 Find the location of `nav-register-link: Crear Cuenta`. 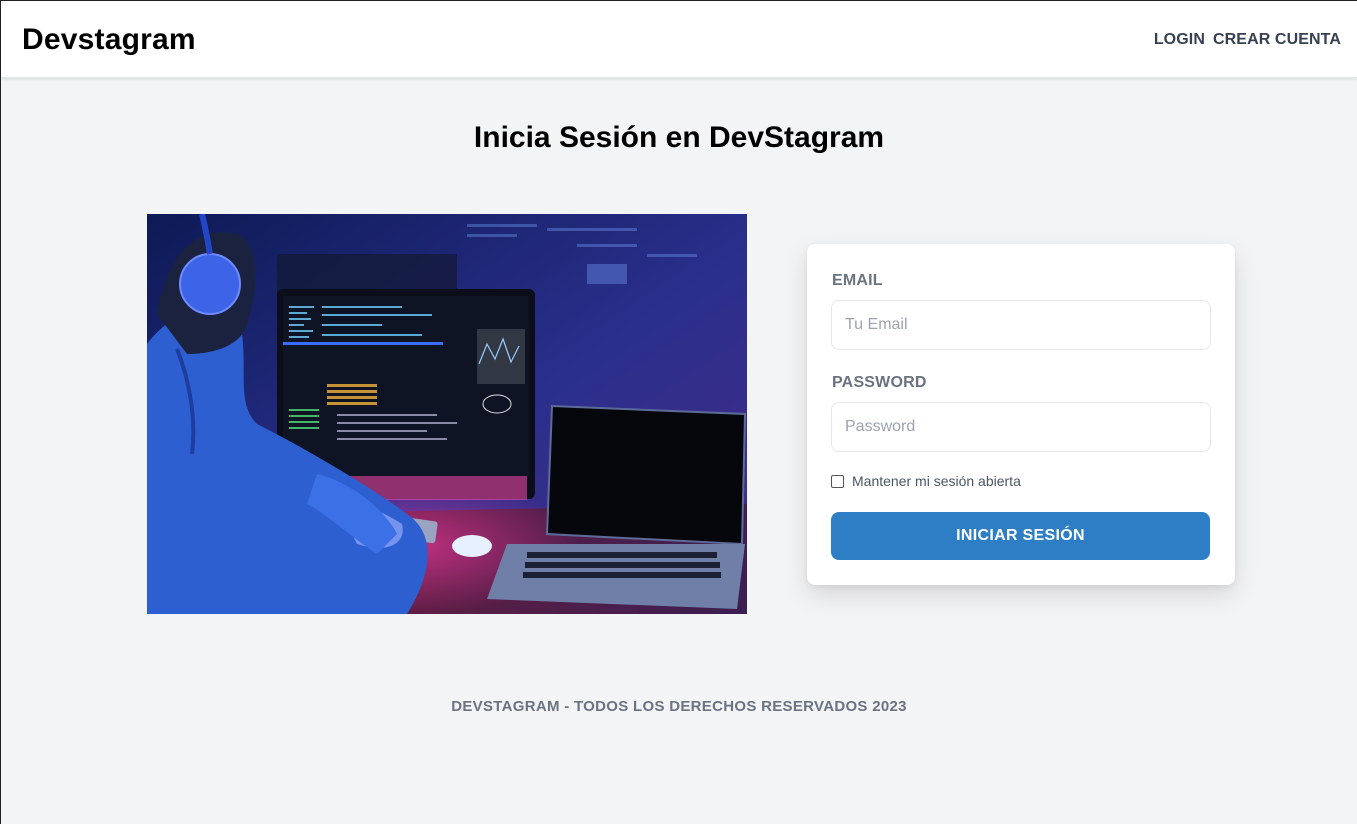

nav-register-link: Crear Cuenta is located at coordinates (1277, 40).